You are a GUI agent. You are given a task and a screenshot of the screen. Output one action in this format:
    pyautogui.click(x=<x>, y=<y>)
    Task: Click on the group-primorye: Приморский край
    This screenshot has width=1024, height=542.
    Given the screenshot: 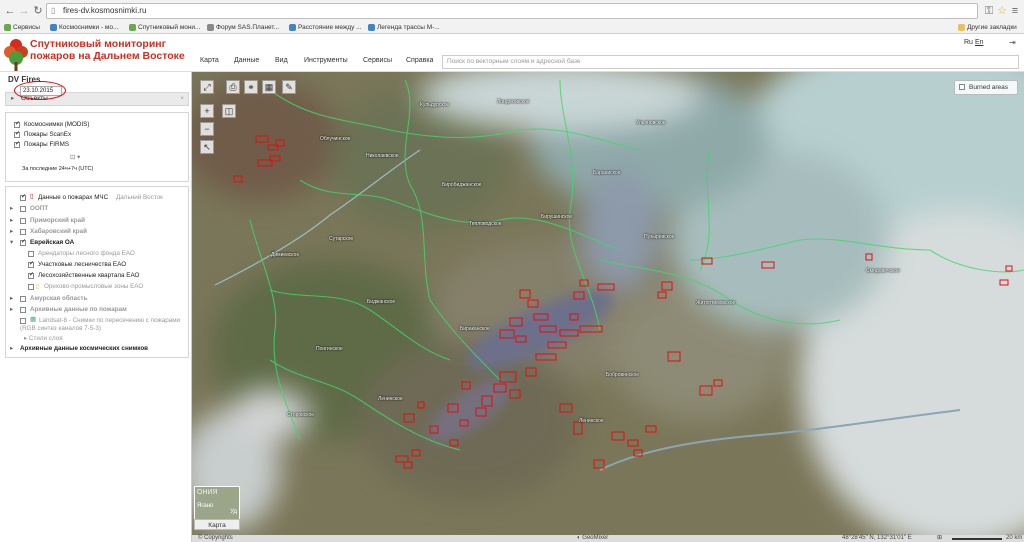 What is the action you would take?
    pyautogui.click(x=57, y=220)
    